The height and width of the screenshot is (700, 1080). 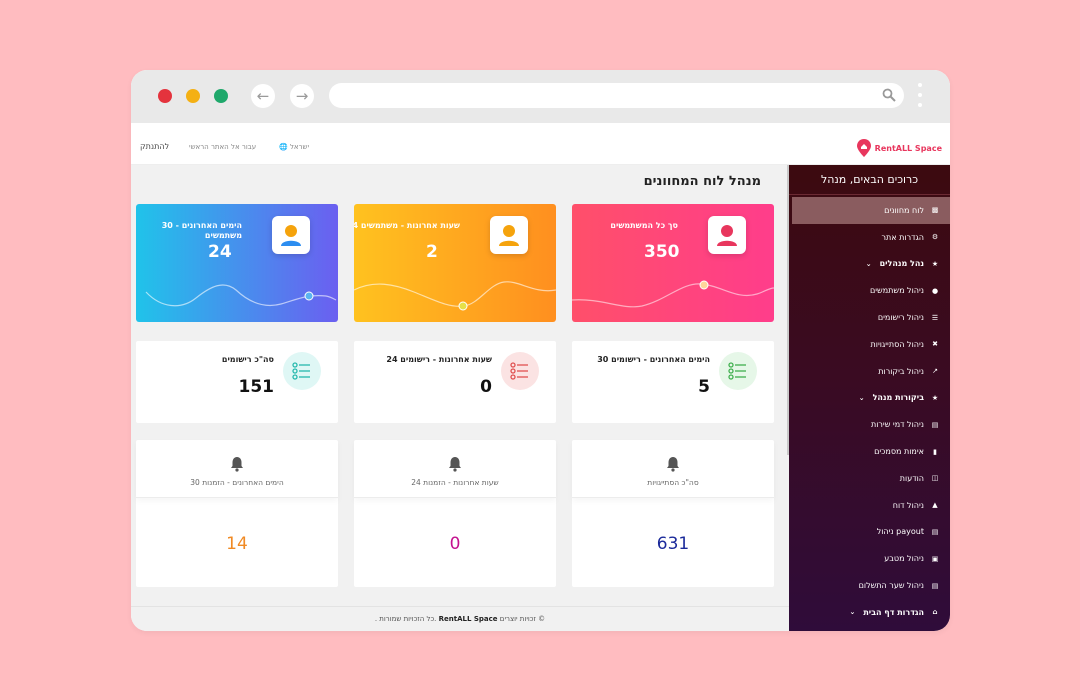 I want to click on goto-main-site-link: עבור אל האתר הראשי, so click(x=222, y=147).